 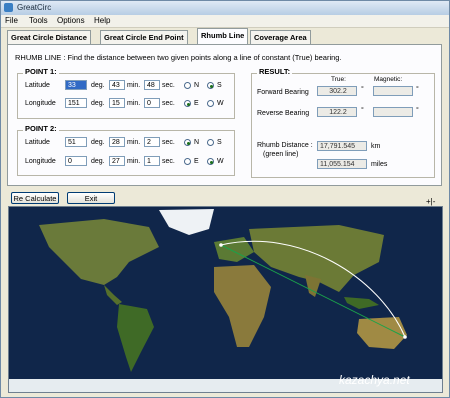 What do you see at coordinates (35, 198) in the screenshot?
I see `recalculate-button: Re Calculate` at bounding box center [35, 198].